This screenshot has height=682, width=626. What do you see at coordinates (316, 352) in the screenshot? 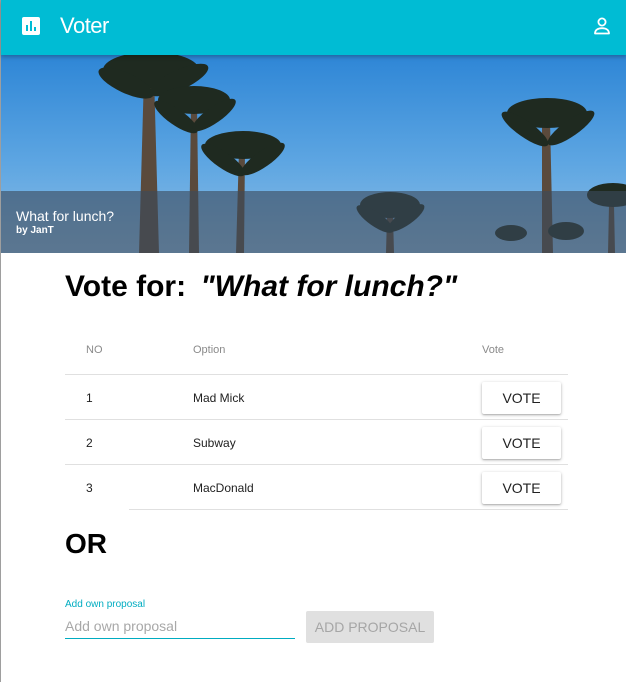
I see `header-divider` at bounding box center [316, 352].